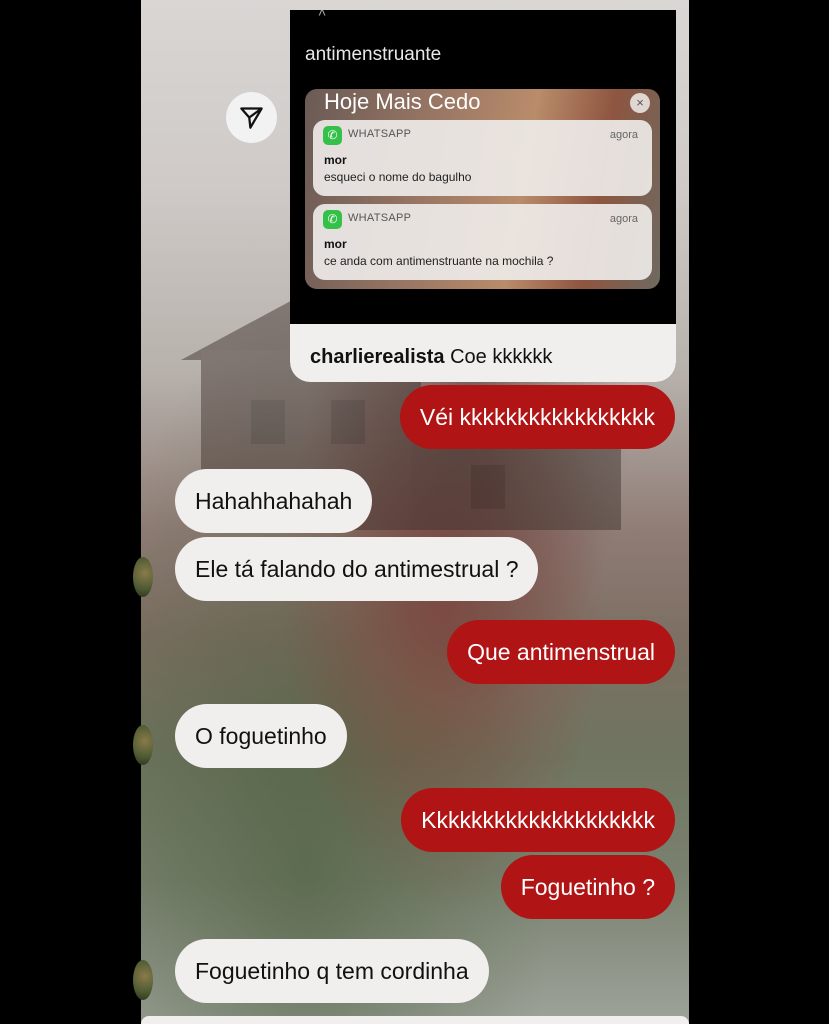  Describe the element at coordinates (332, 971) in the screenshot. I see `message-bubble-incoming: Foguetinho q tem cordinha` at that location.